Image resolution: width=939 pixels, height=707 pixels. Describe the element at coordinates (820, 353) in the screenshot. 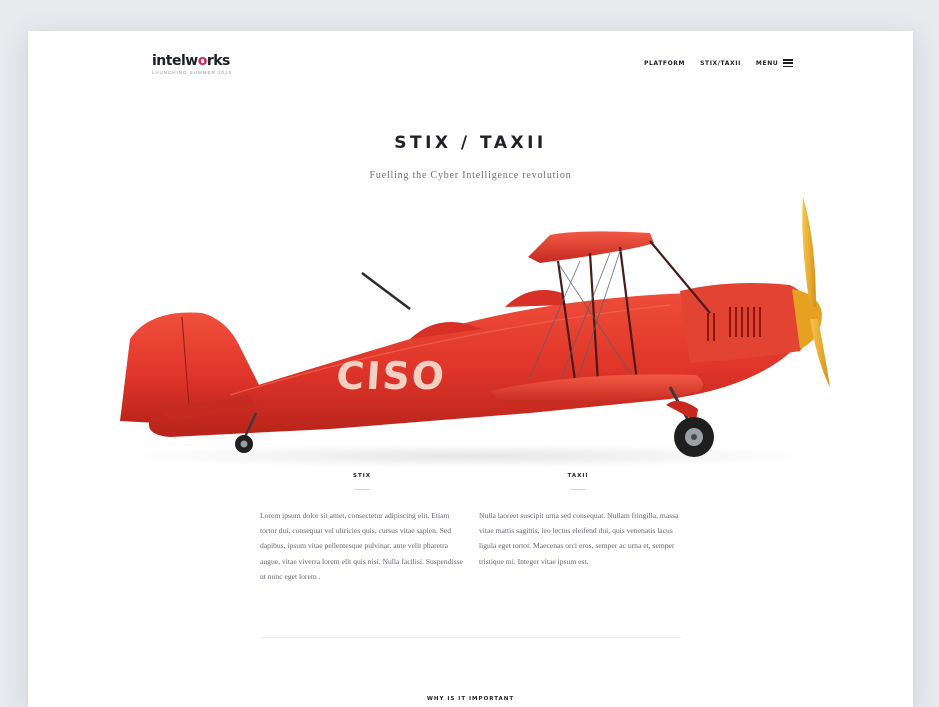

I see `propeller-blade-bottom` at that location.